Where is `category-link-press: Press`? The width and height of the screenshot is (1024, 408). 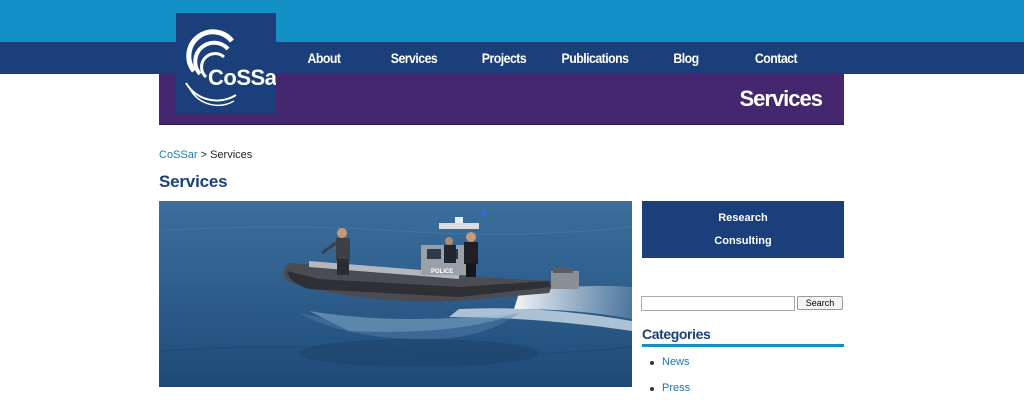
category-link-press: Press is located at coordinates (676, 388).